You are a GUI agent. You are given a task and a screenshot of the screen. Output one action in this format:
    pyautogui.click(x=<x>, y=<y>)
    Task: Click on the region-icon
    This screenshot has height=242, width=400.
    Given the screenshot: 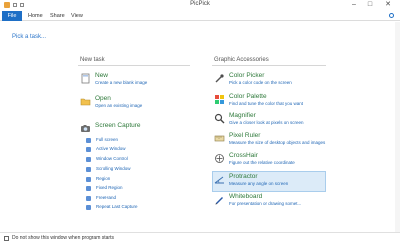 What is the action you would take?
    pyautogui.click(x=88, y=179)
    